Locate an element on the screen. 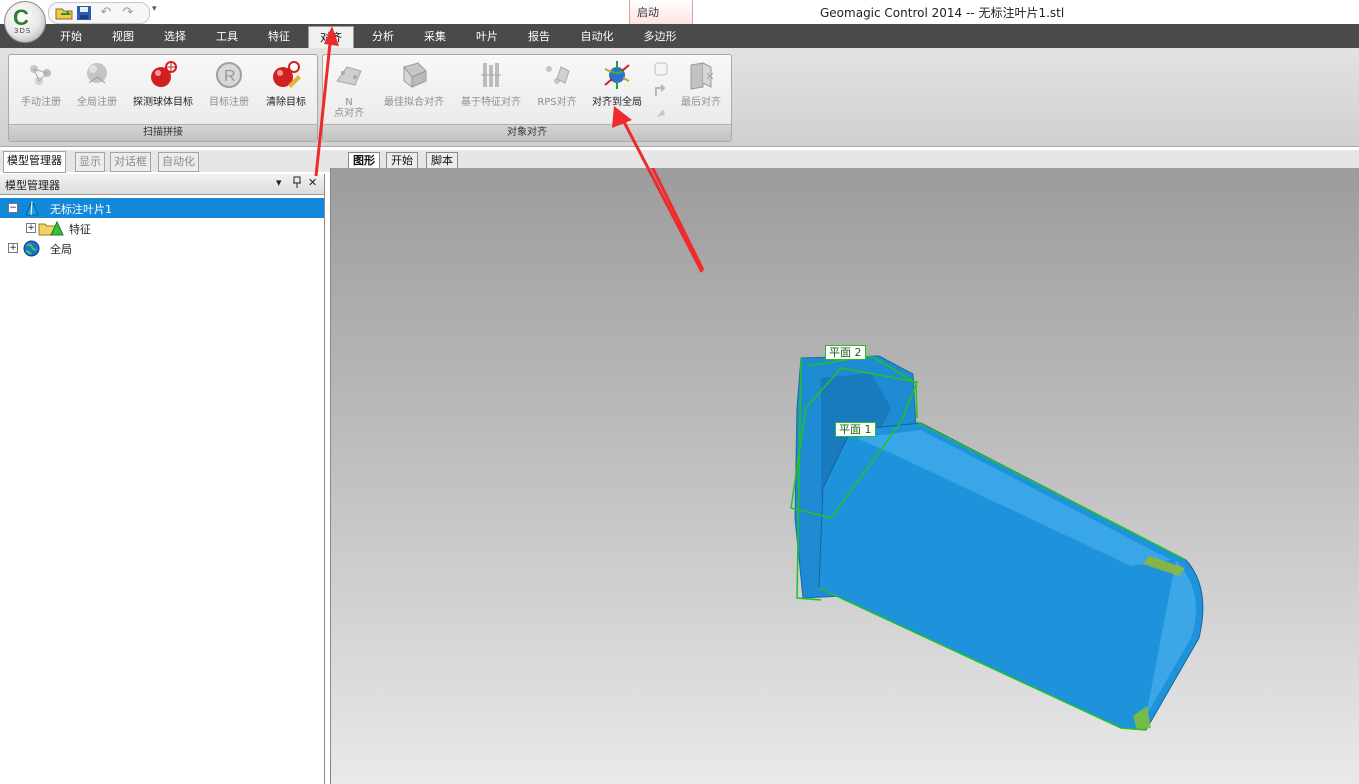 This screenshot has width=1359, height=784. ribbon-group-label-object: 对象对齐 is located at coordinates (527, 132).